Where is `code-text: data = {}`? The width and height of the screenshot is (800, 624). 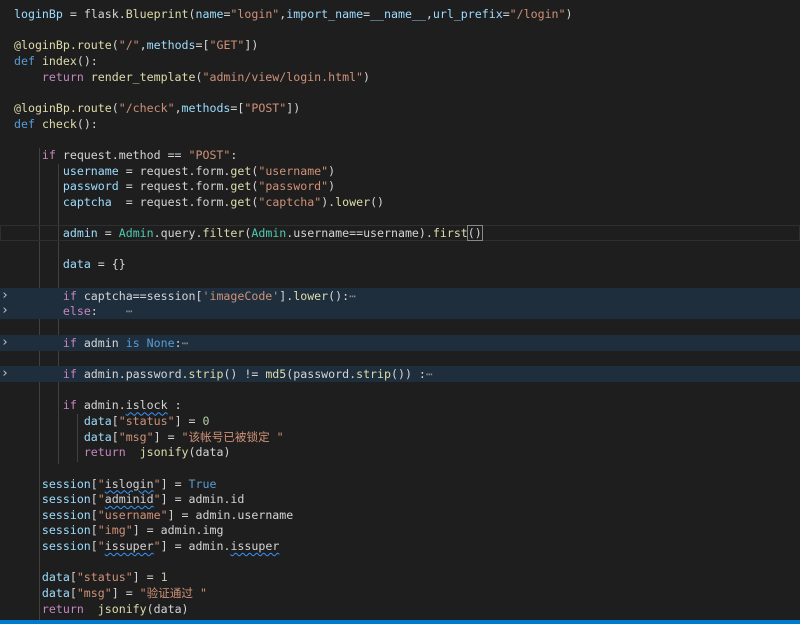
code-text: data = {} is located at coordinates (70, 264).